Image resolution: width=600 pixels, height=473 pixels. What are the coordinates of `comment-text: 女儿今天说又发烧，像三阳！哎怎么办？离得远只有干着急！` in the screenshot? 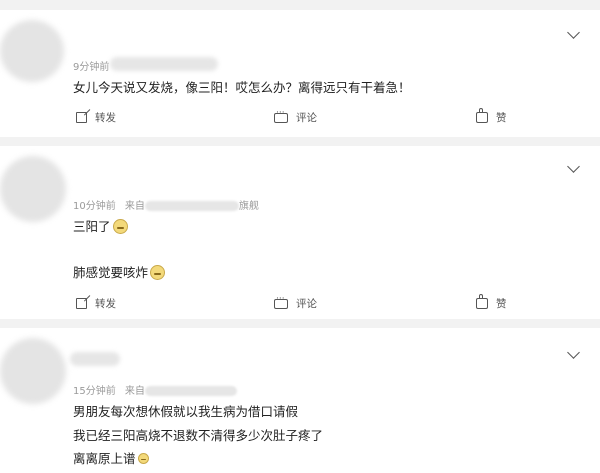 It's located at (242, 86).